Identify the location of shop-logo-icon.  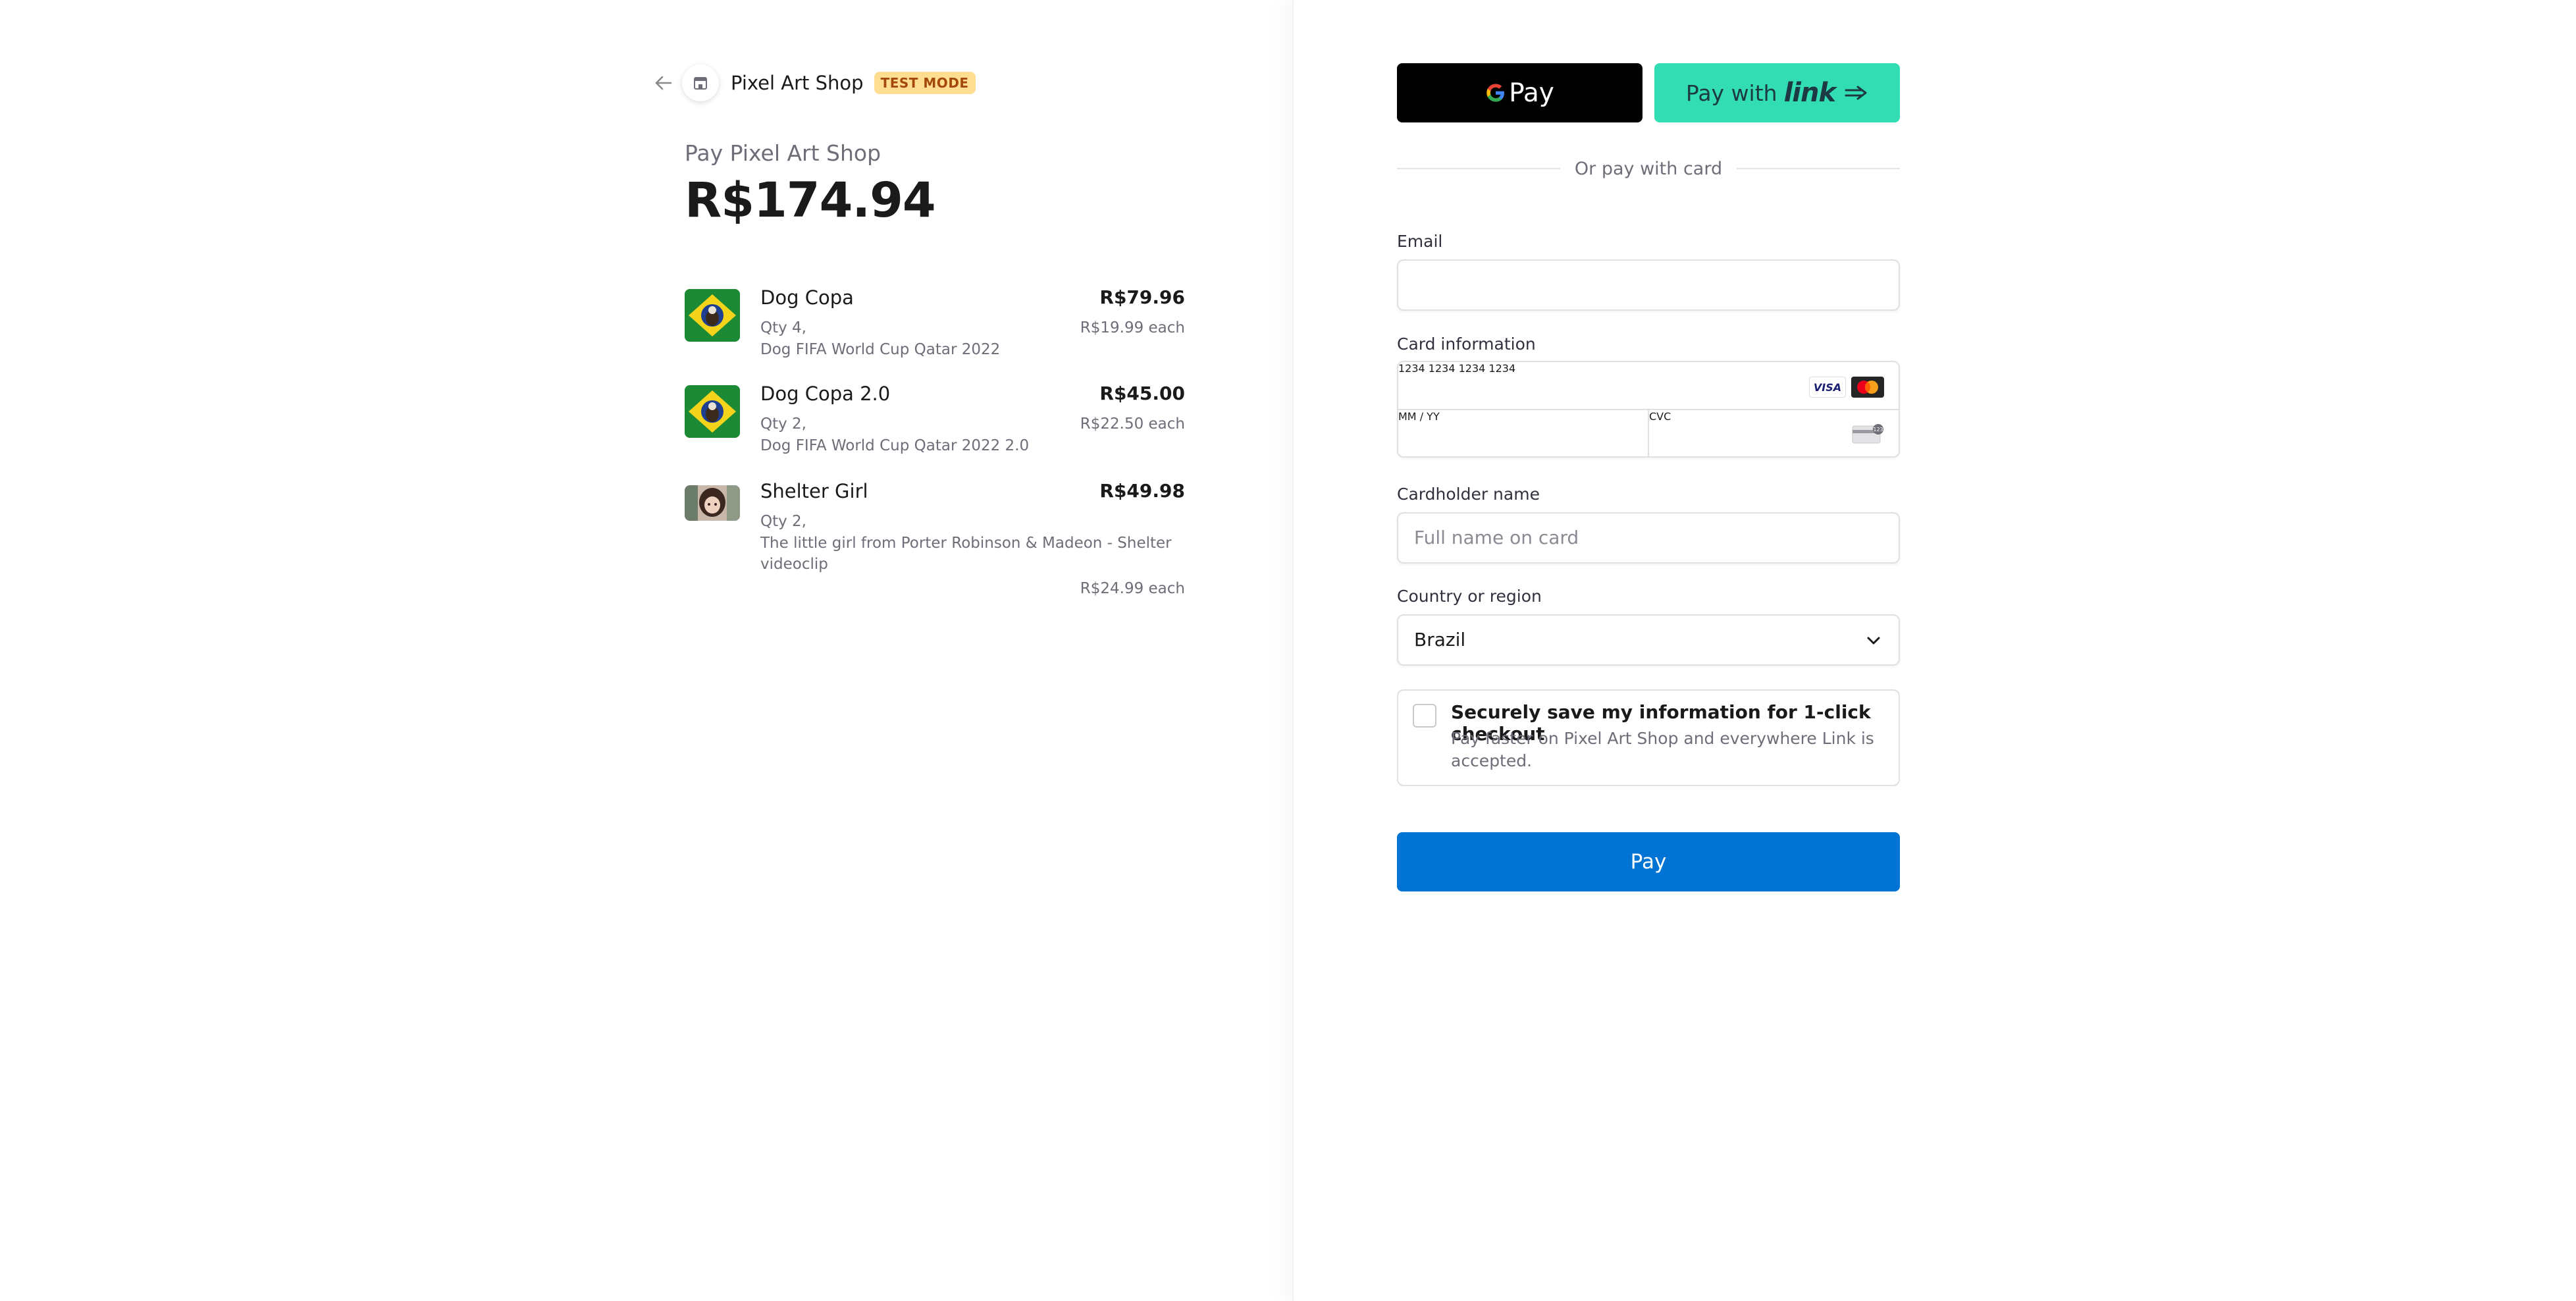
(700, 83).